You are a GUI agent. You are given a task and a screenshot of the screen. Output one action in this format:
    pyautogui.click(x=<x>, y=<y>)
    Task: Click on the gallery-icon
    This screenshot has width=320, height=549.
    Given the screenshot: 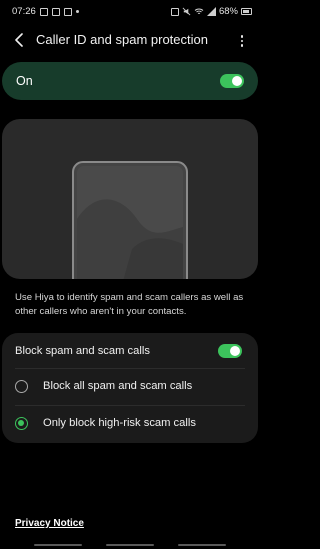 What is the action you would take?
    pyautogui.click(x=55, y=11)
    